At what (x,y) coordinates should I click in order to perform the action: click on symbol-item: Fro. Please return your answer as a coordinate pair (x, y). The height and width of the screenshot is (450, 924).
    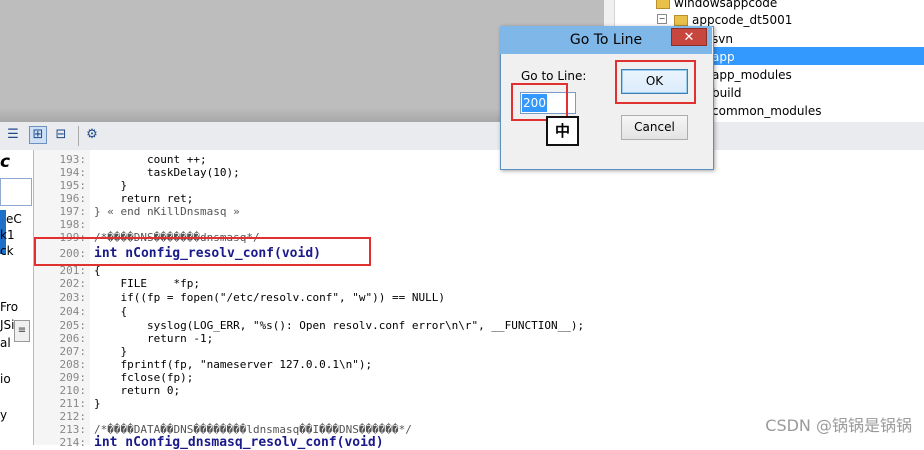
    Looking at the image, I should click on (9, 307).